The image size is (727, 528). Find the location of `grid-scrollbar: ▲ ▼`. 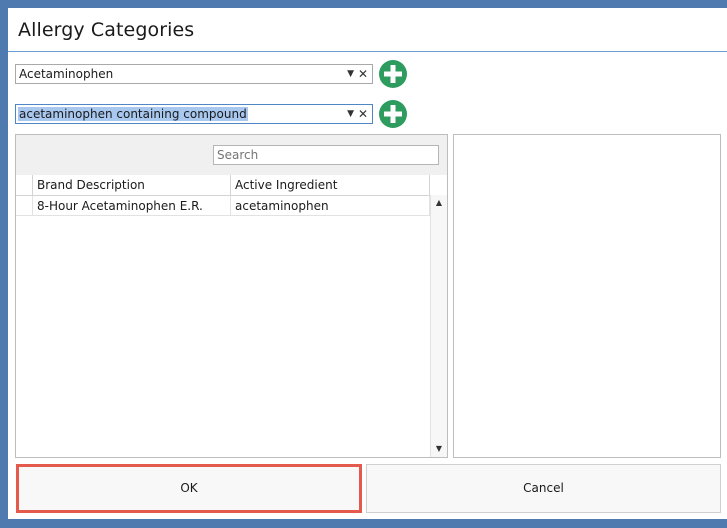

grid-scrollbar: ▲ ▼ is located at coordinates (438, 326).